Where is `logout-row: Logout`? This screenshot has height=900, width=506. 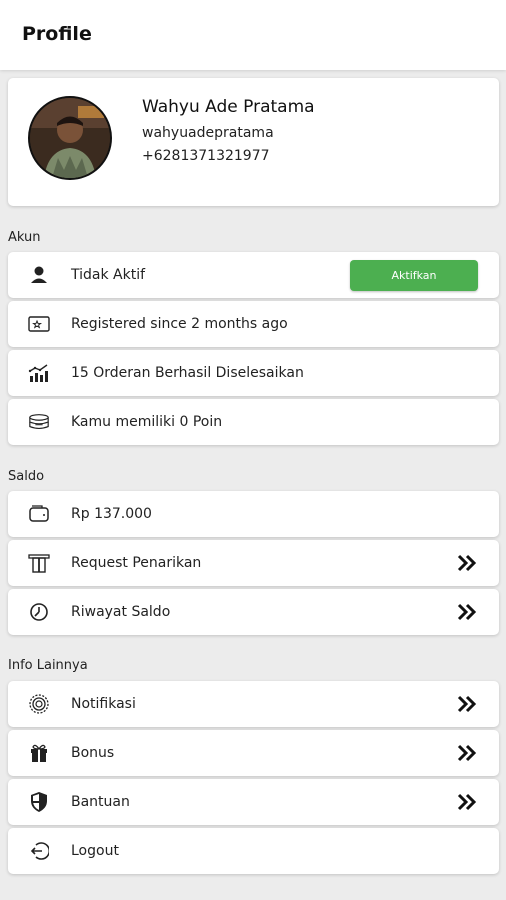 logout-row: Logout is located at coordinates (253, 851).